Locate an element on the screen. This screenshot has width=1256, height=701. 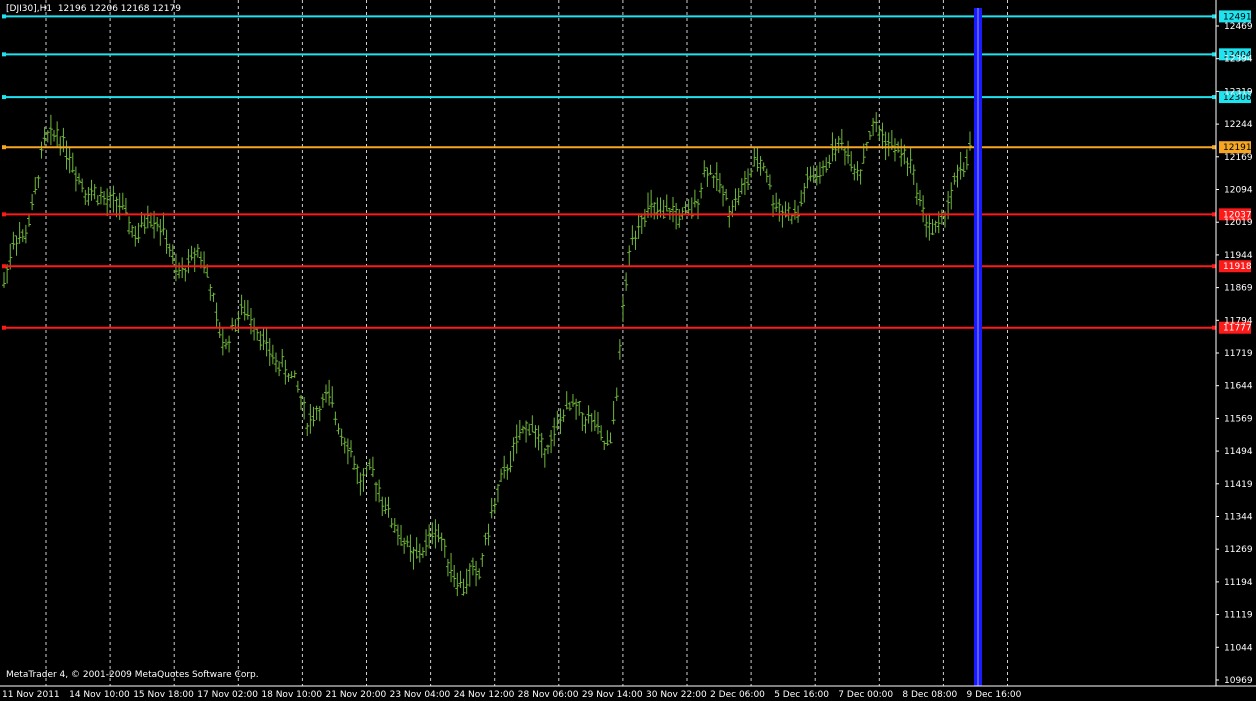
level-price-label: 12191 is located at coordinates (1237, 148).